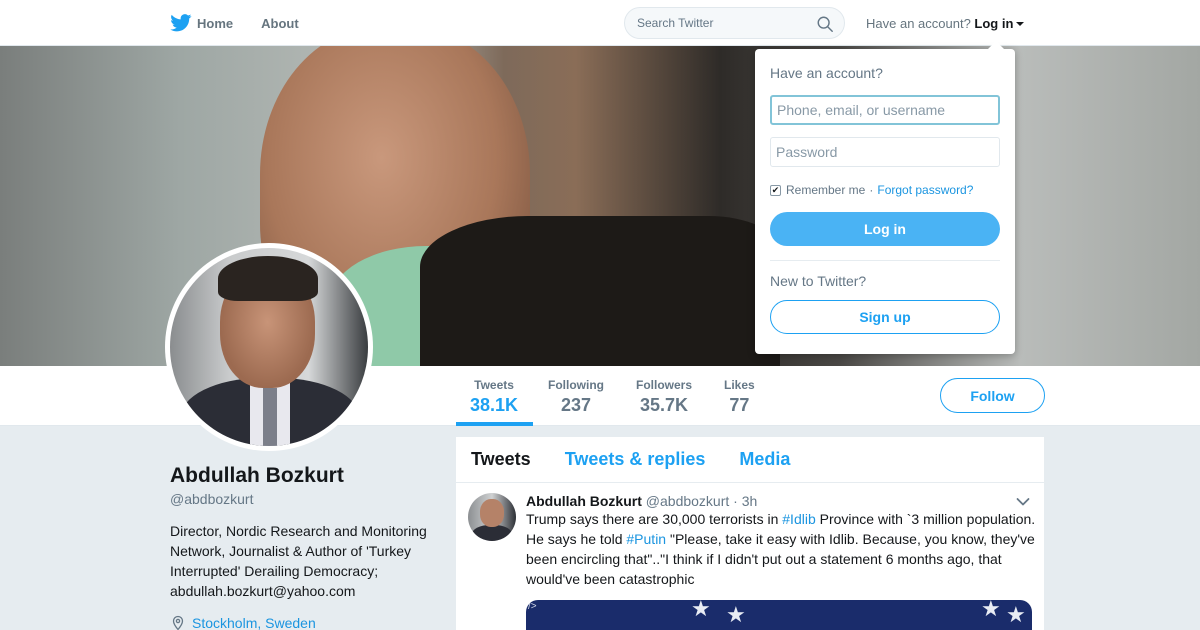 The image size is (1200, 630). Describe the element at coordinates (254, 622) in the screenshot. I see `location-label: Stockholm, Sweden` at that location.